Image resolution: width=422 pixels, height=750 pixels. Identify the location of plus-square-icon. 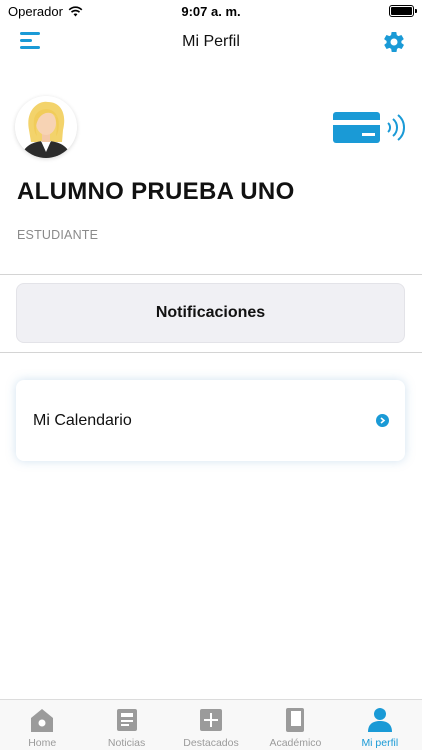
(211, 720).